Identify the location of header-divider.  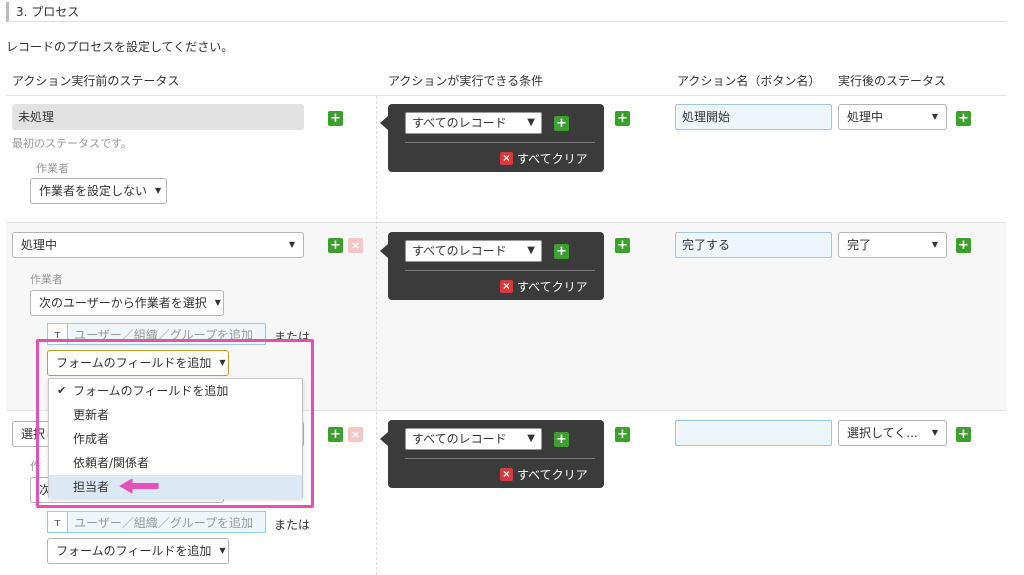
(506, 95).